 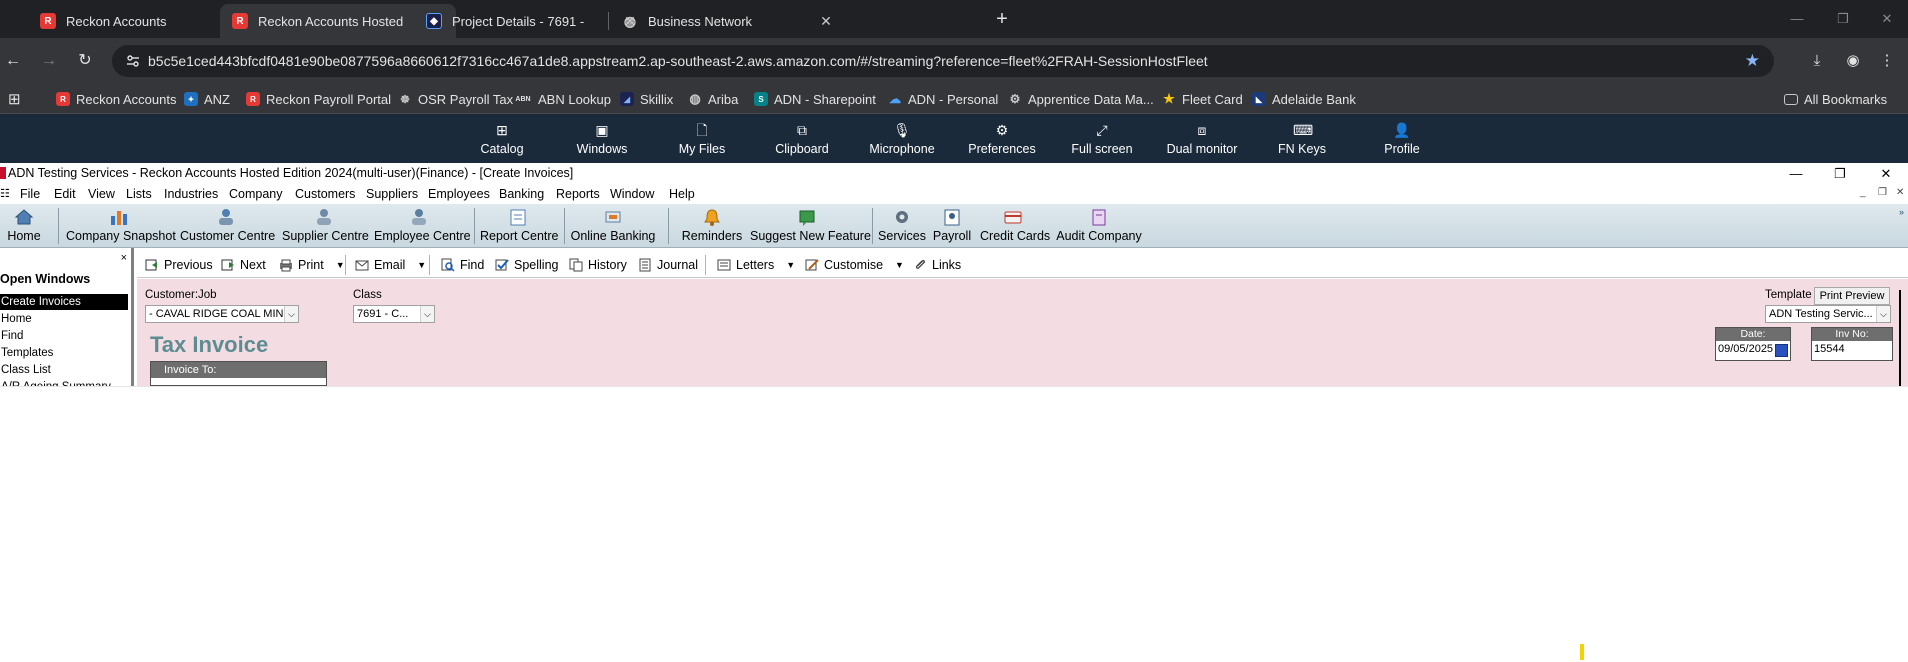 What do you see at coordinates (937, 265) in the screenshot?
I see `links-button: Links` at bounding box center [937, 265].